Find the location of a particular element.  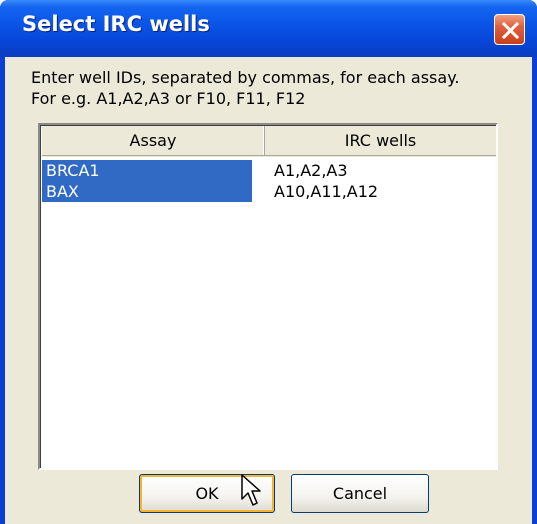

cancel-button: Cancel is located at coordinates (360, 493).